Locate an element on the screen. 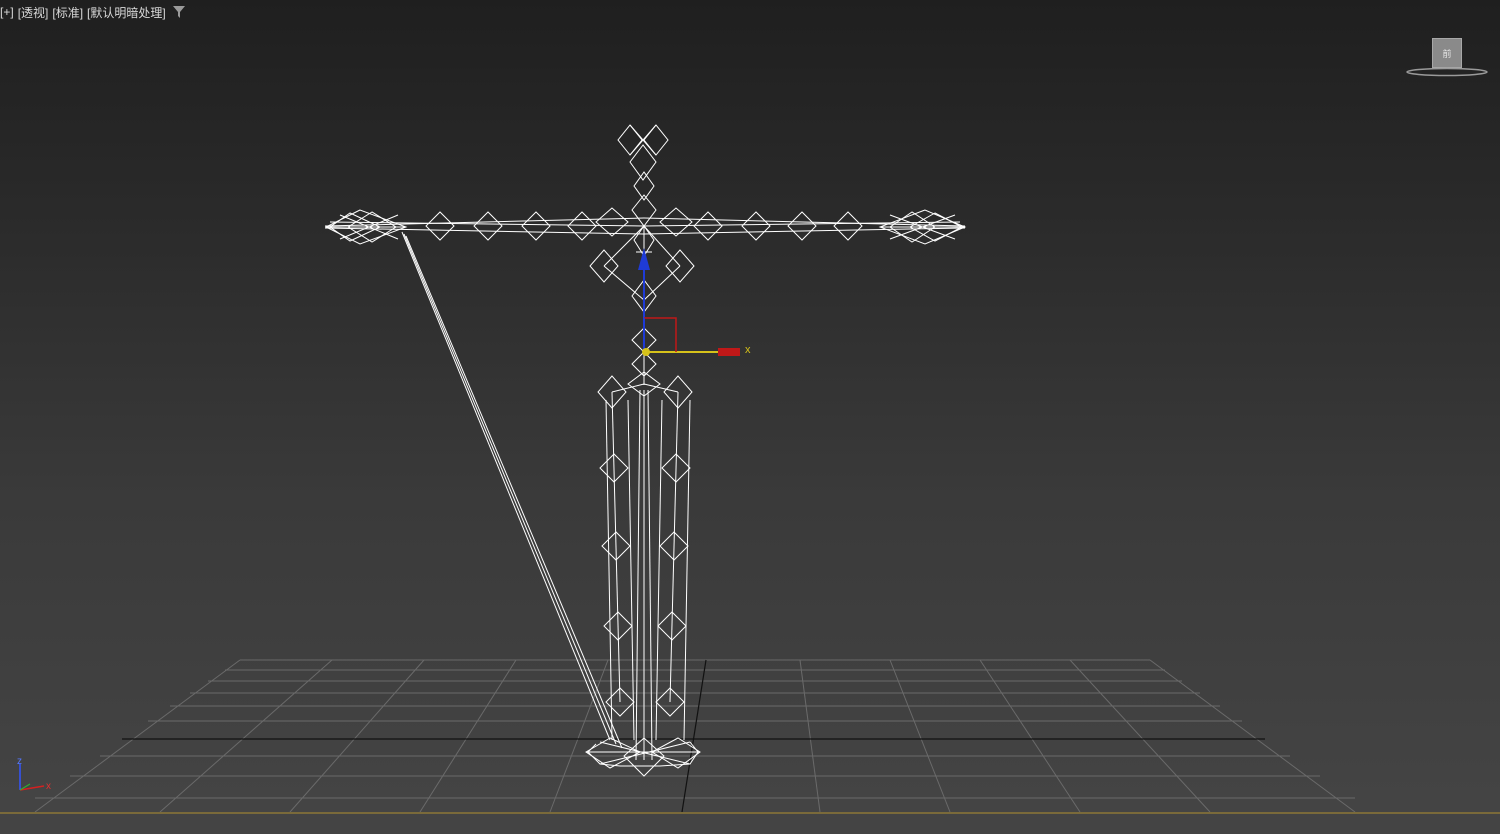  gizmo-x-label: x is located at coordinates (748, 350).